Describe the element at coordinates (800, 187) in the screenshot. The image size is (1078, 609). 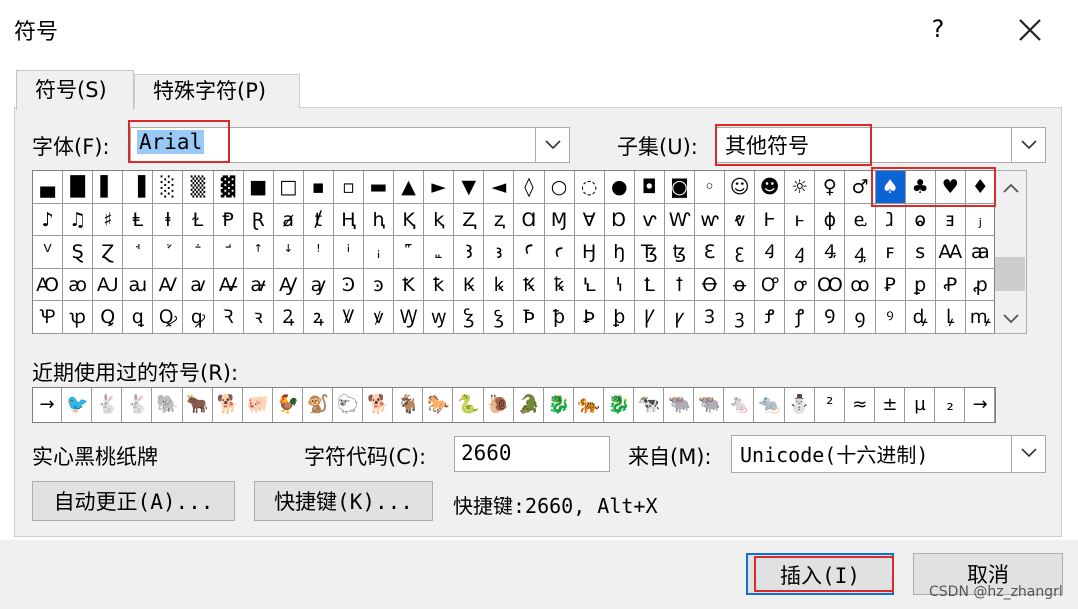
I see `symbol-cell: ☼` at that location.